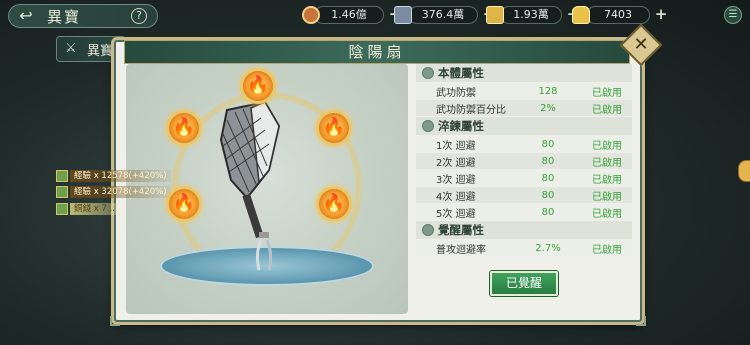  I want to click on section-title: 淬鍊屬性, so click(461, 126).